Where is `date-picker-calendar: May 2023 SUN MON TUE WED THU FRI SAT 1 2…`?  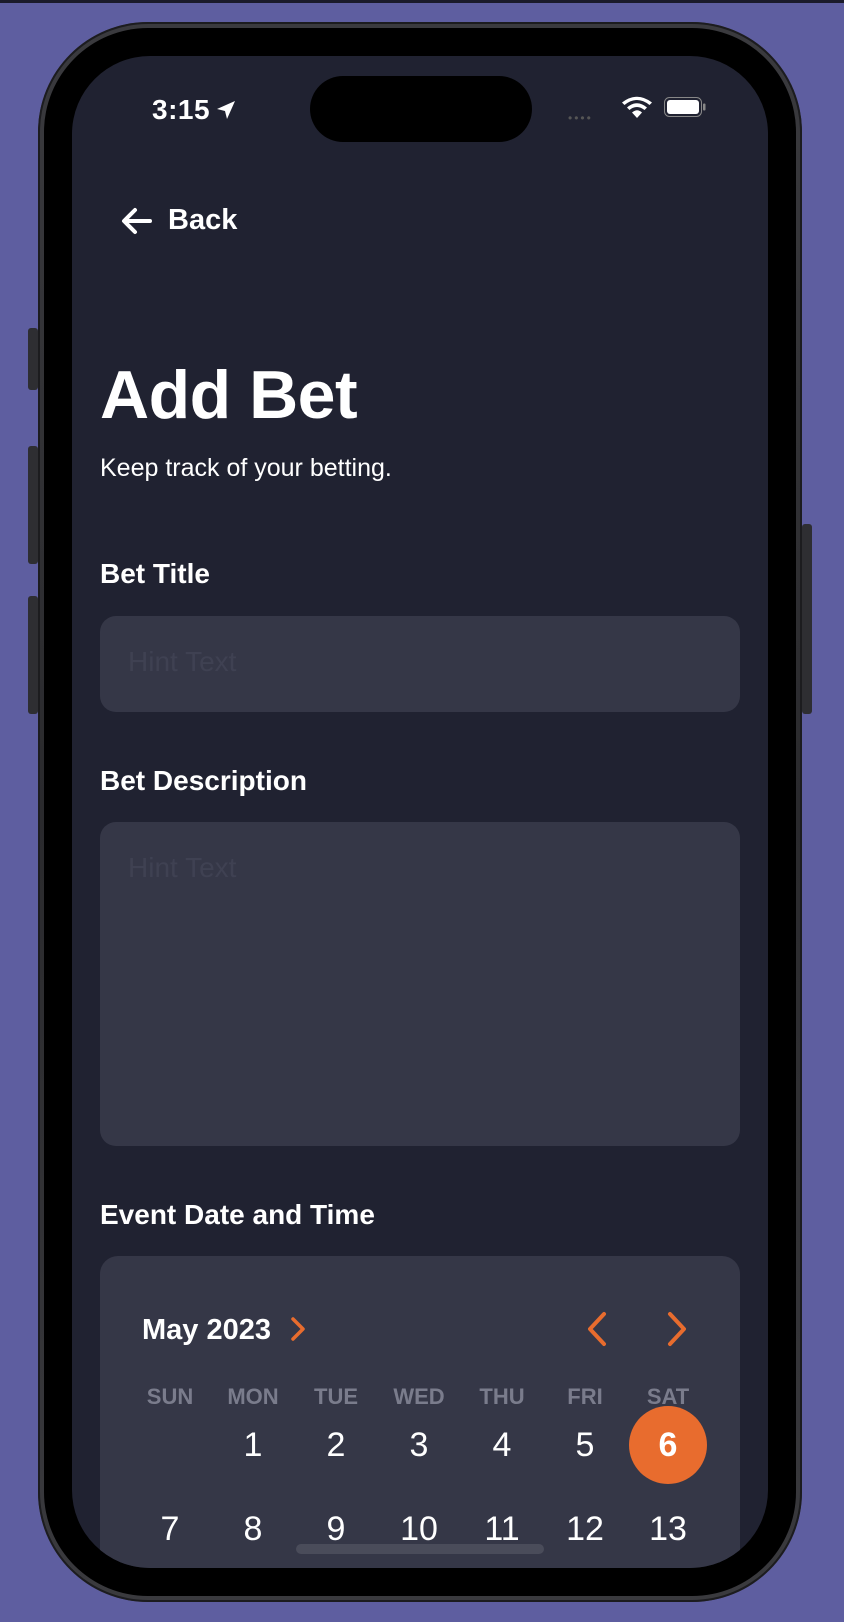
date-picker-calendar: May 2023 SUN MON TUE WED THU FRI SAT 1 2… is located at coordinates (420, 1412).